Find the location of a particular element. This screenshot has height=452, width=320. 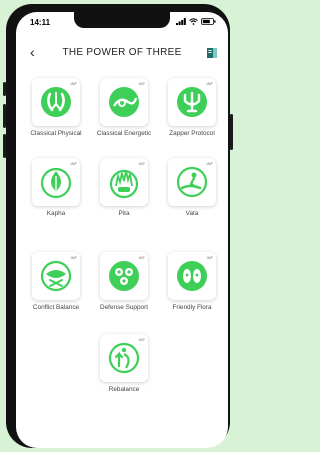

tile-classical-physical: INF is located at coordinates (56, 102).